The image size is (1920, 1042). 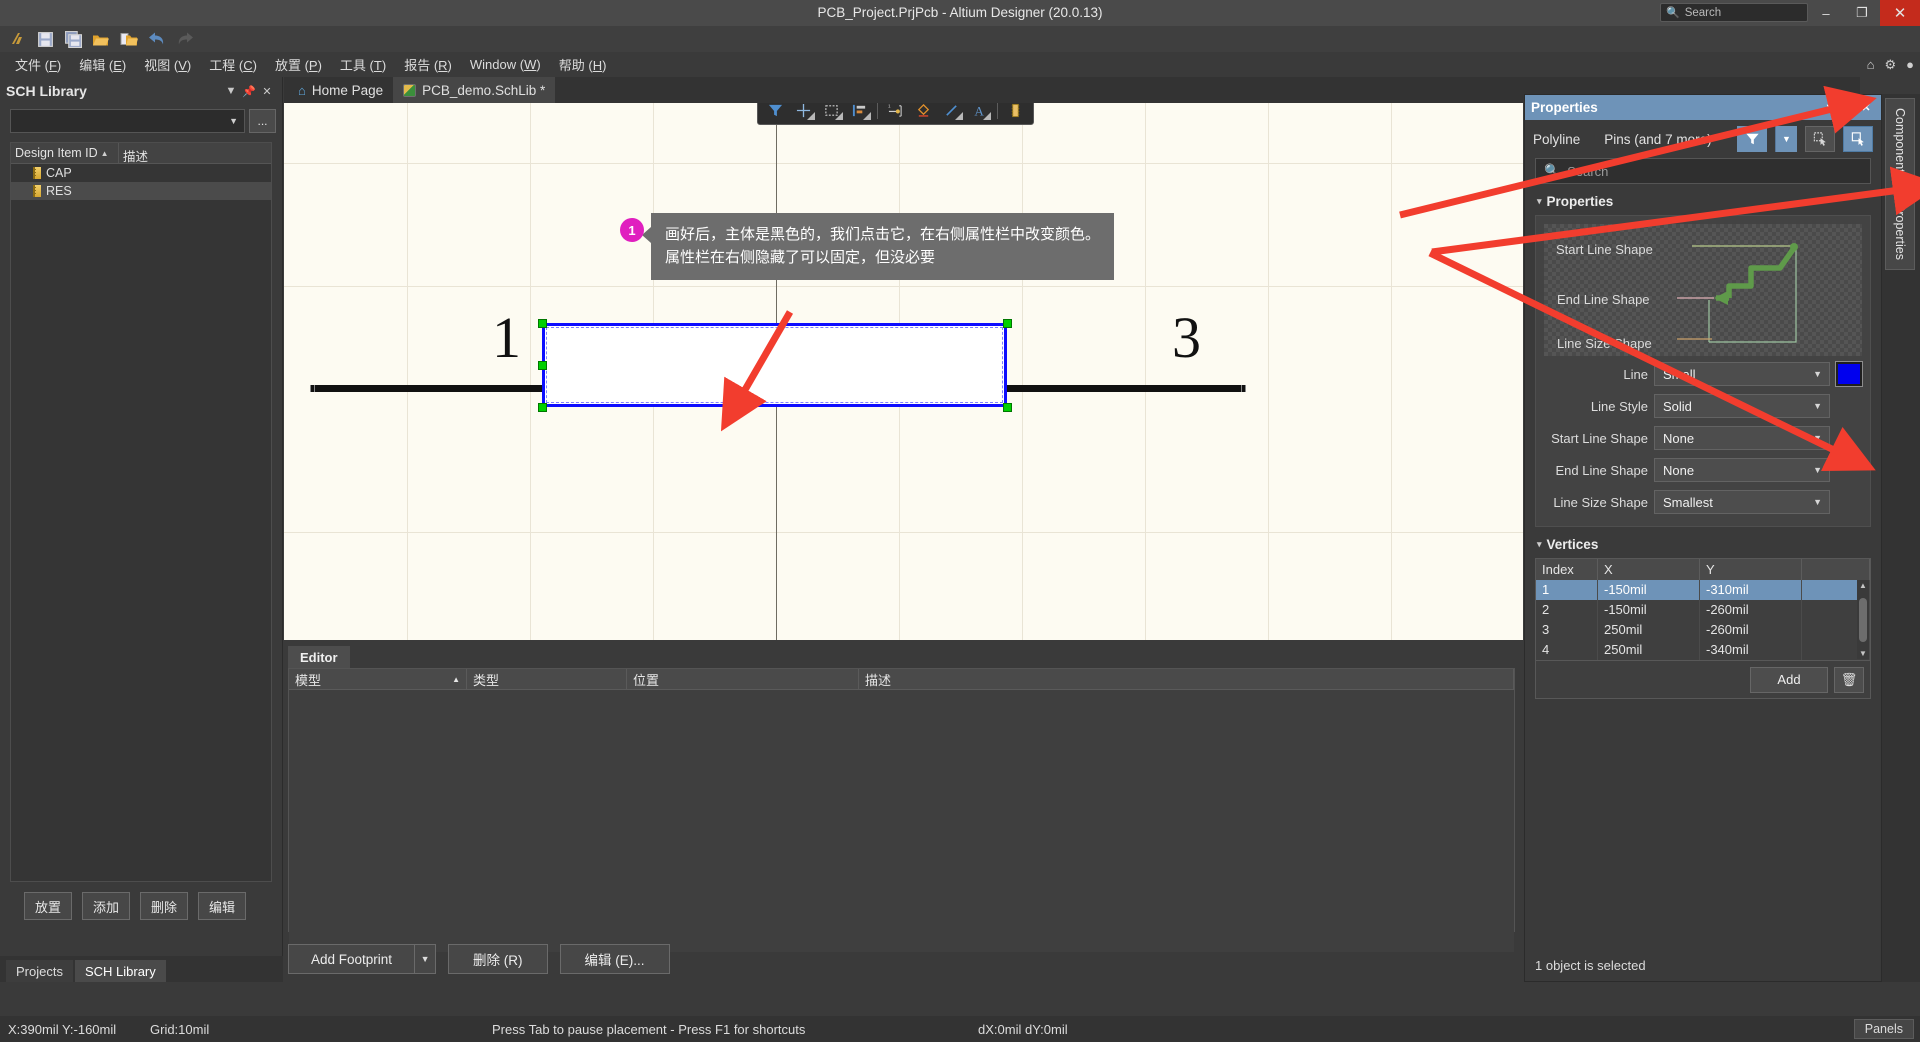 What do you see at coordinates (1789, 679) in the screenshot?
I see `add-vertex-button: Add` at bounding box center [1789, 679].